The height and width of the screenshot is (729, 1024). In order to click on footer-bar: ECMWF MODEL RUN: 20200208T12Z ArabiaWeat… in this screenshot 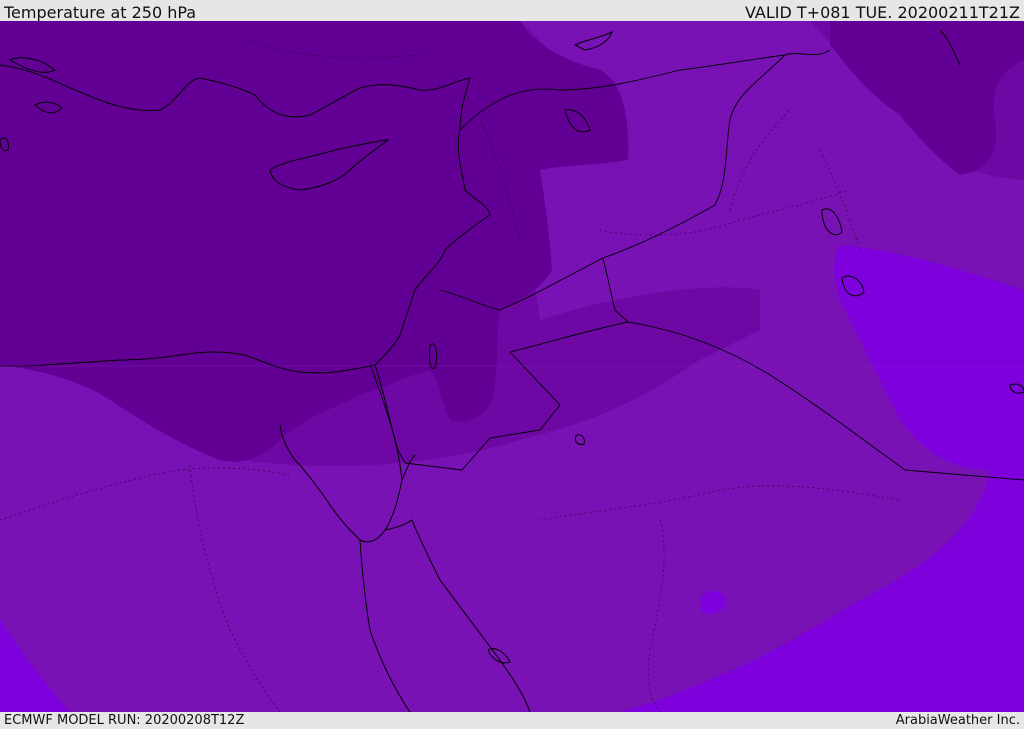, I will do `click(512, 720)`.